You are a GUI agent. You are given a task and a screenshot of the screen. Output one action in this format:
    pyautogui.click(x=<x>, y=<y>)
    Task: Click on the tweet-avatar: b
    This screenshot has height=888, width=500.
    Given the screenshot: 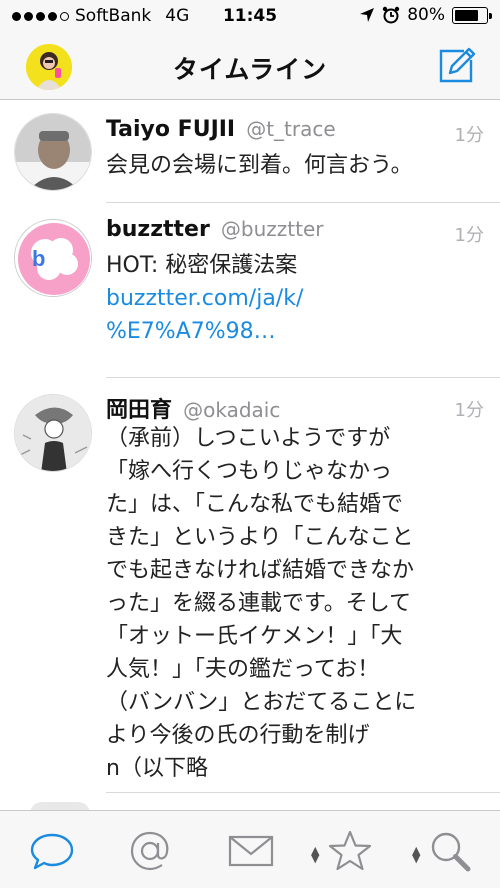 What is the action you would take?
    pyautogui.click(x=53, y=258)
    